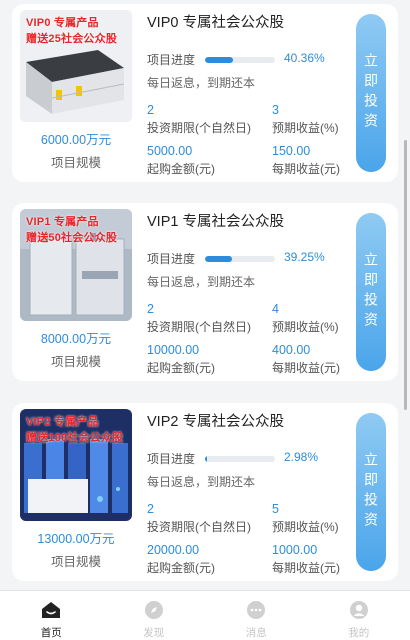  Describe the element at coordinates (358, 610) in the screenshot. I see `user-icon` at that location.